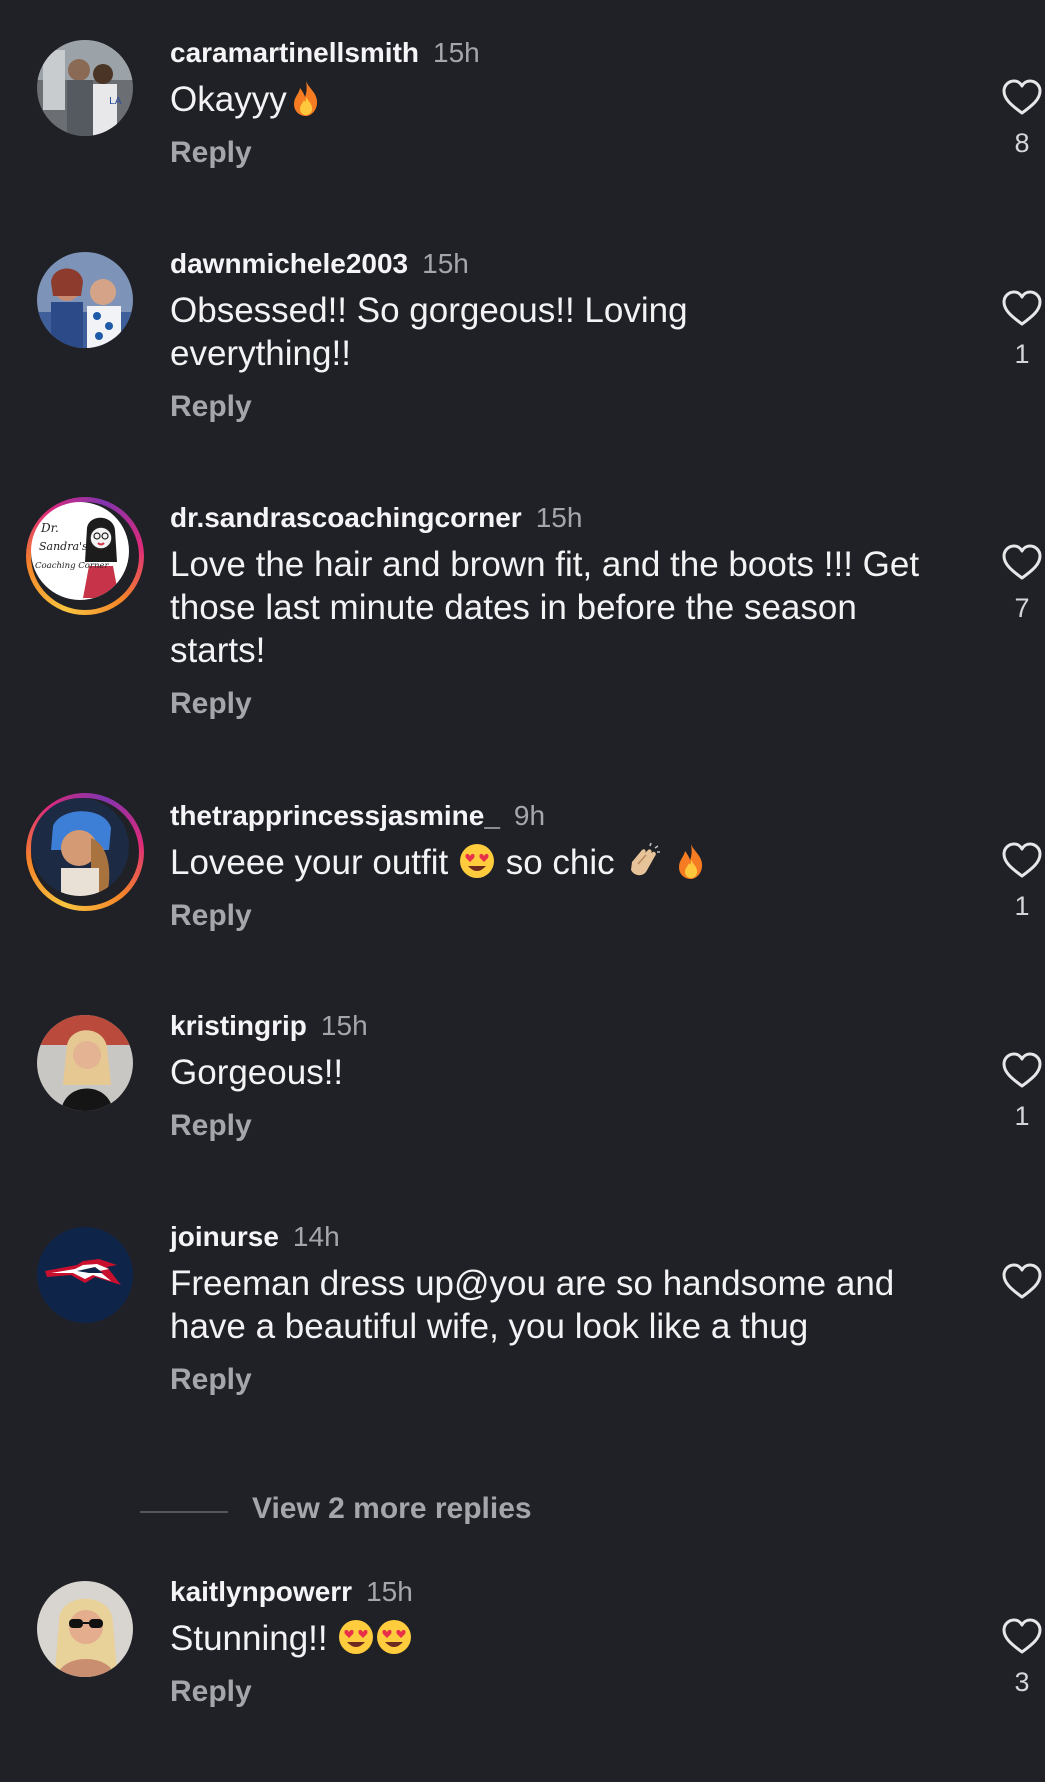 The height and width of the screenshot is (1782, 1045). Describe the element at coordinates (529, 815) in the screenshot. I see `comment-time: 9h` at that location.